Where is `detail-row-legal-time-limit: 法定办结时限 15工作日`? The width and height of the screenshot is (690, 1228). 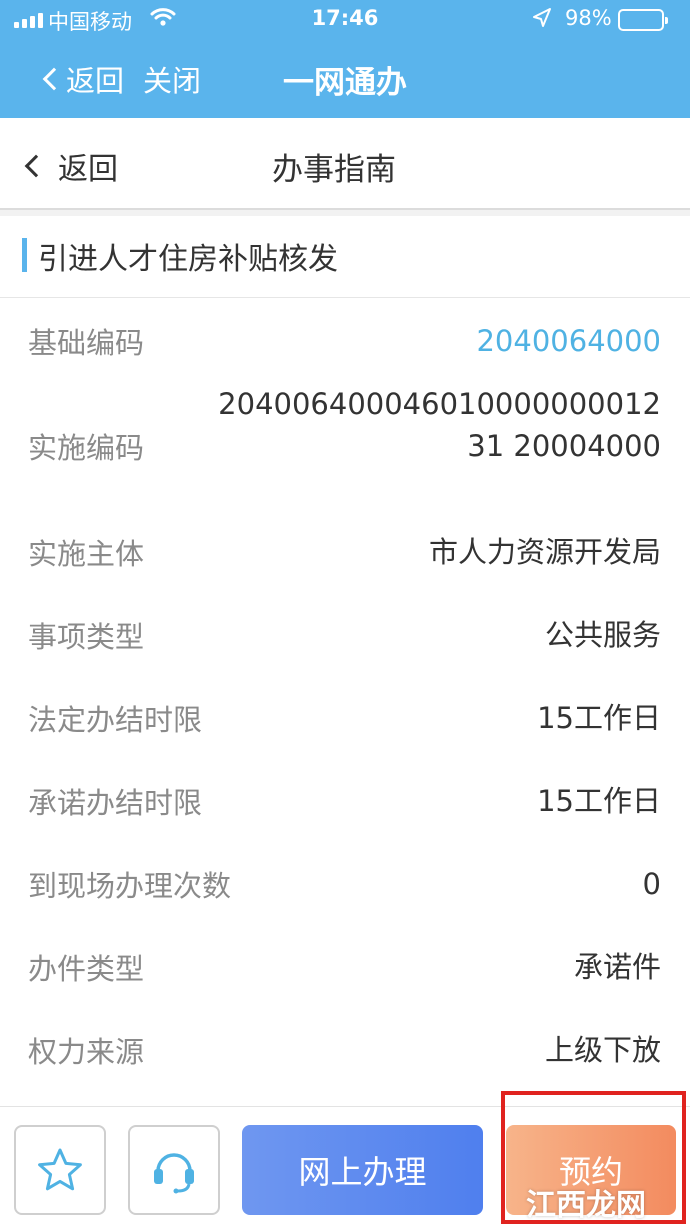
detail-row-legal-time-limit: 法定办结时限 15工作日 is located at coordinates (345, 716).